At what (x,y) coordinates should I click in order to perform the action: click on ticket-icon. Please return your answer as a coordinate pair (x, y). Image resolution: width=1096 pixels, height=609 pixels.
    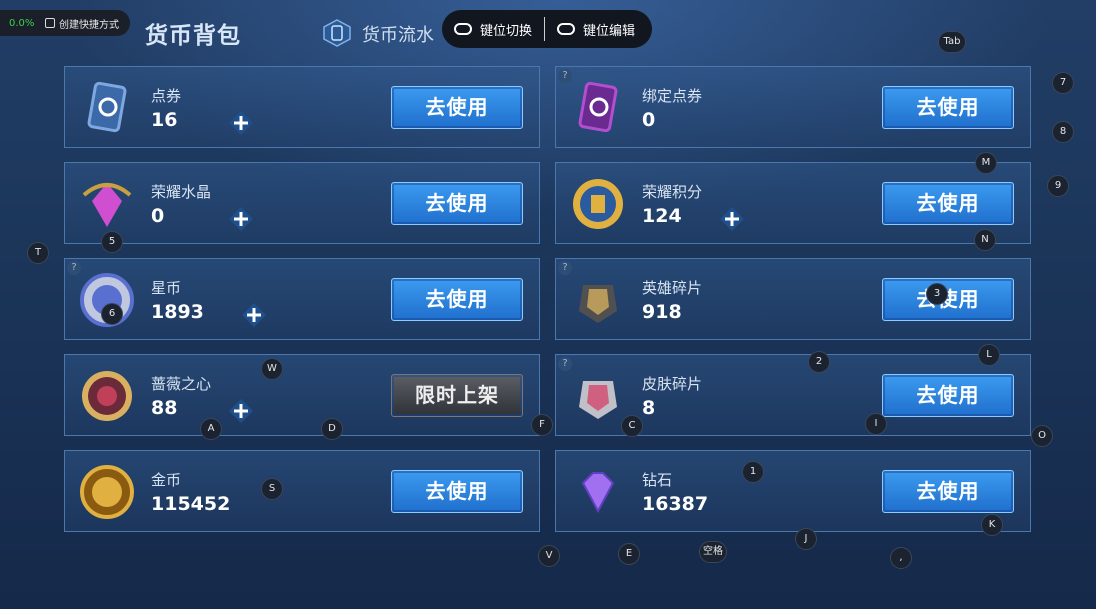
    Looking at the image, I should click on (107, 108).